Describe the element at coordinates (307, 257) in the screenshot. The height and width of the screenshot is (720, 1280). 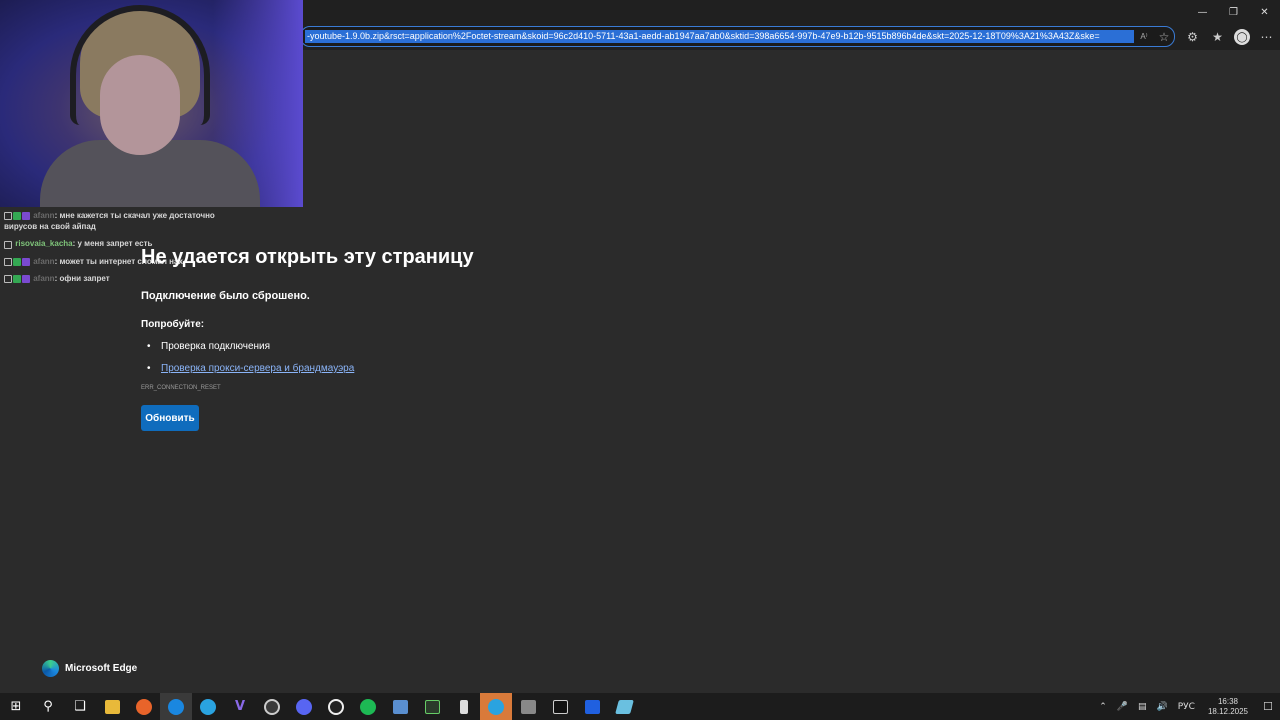
I see `error-title: Не удается открыть эту страницу` at that location.